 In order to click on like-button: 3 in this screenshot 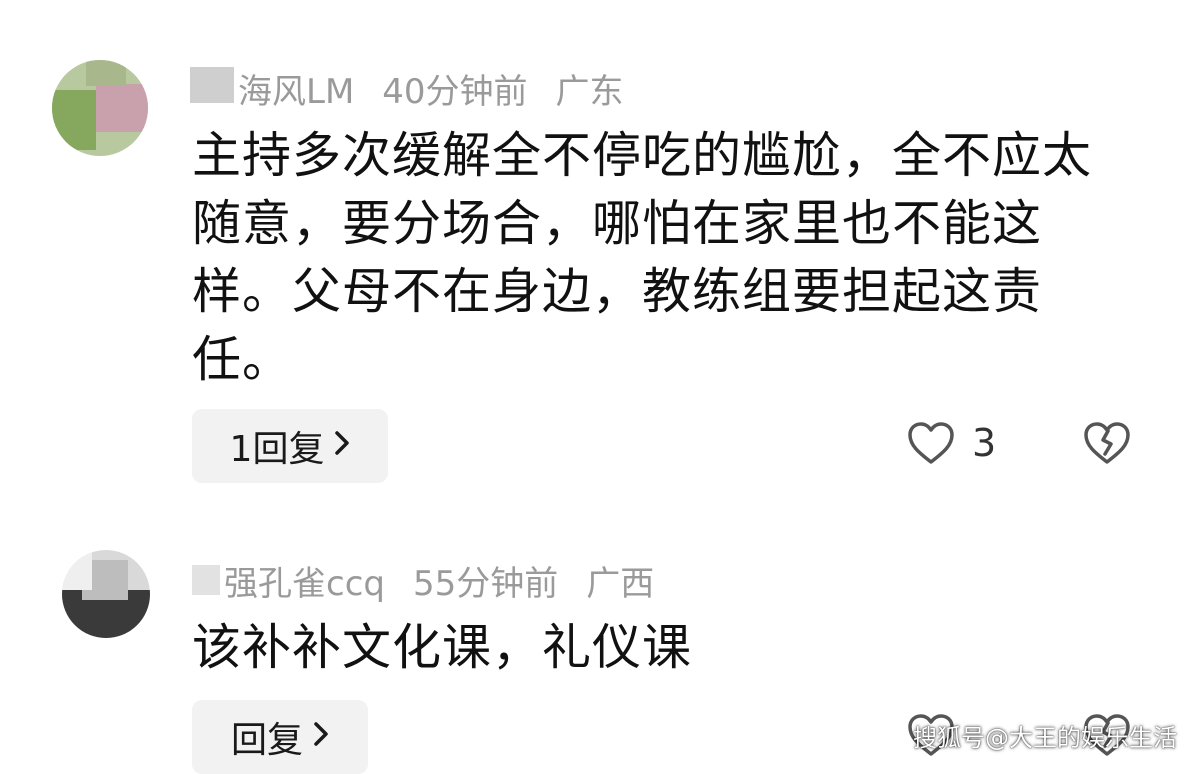, I will do `click(951, 443)`.